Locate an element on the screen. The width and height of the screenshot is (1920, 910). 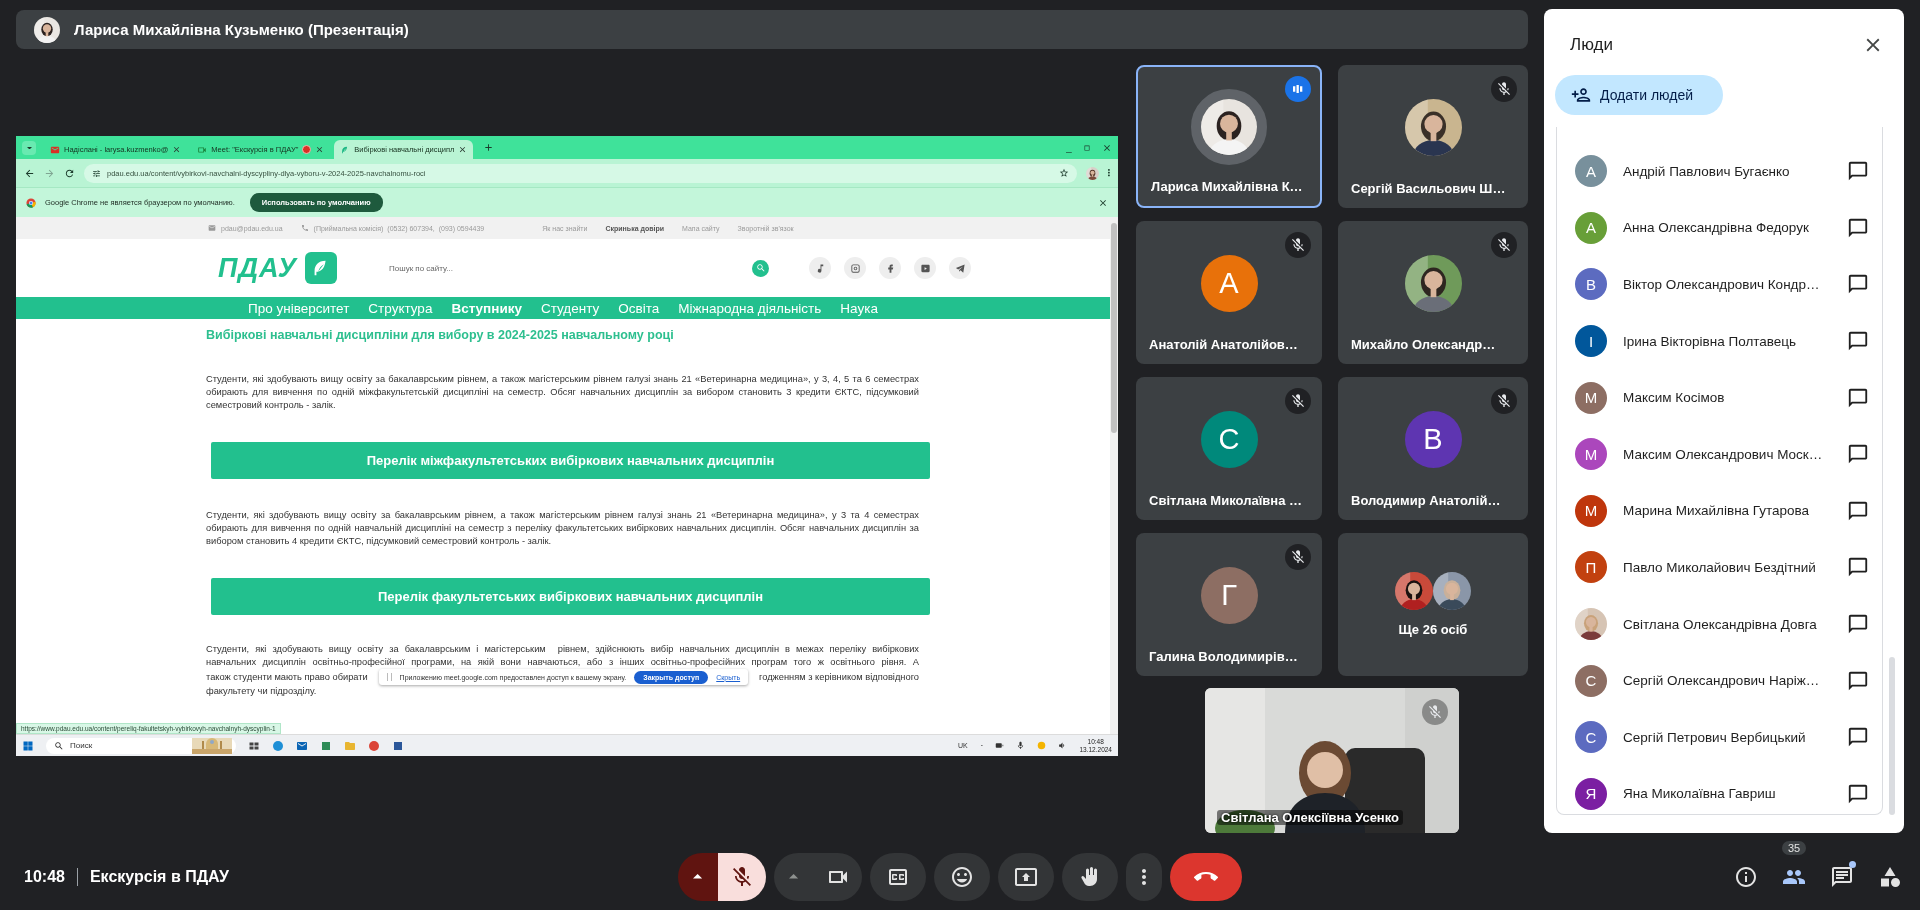
more-participants-label: Ще 26 осіб is located at coordinates (1433, 629).